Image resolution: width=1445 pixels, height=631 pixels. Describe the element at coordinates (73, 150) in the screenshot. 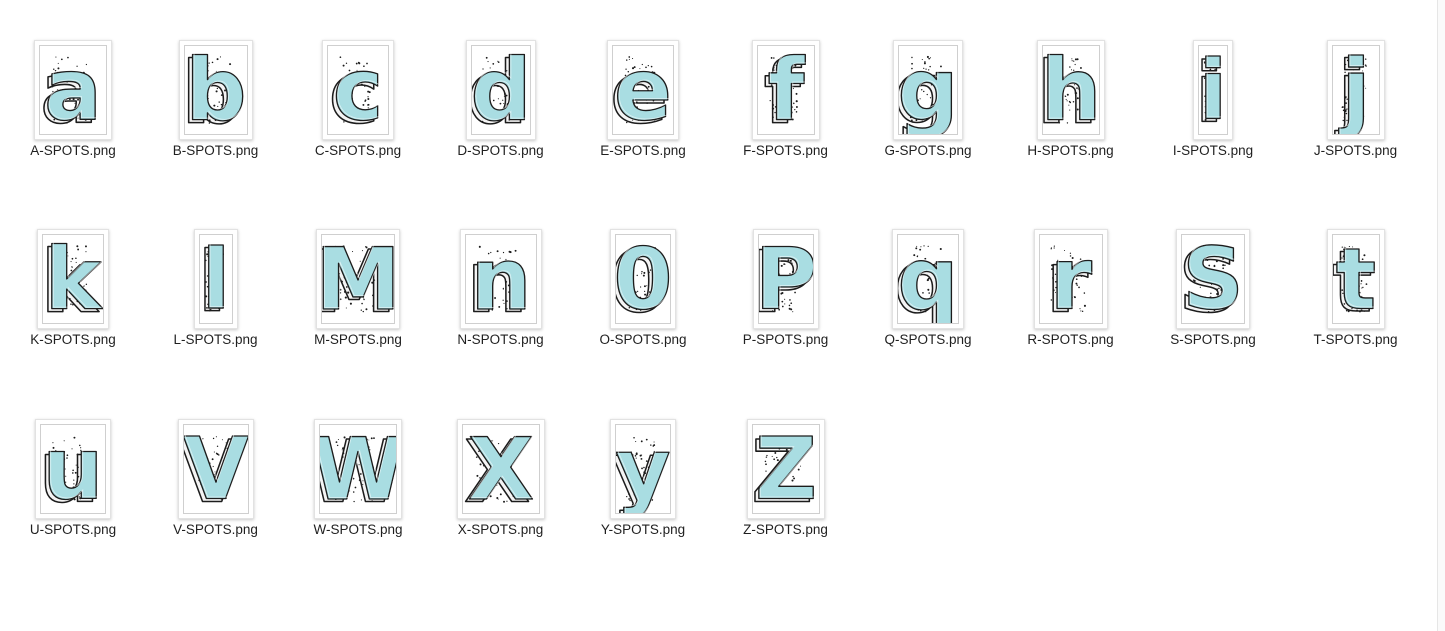

I see `file-name-label: A-SPOTS.png` at that location.